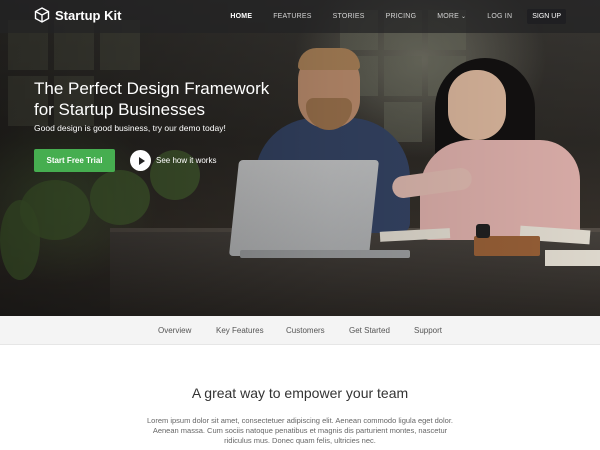 Image resolution: width=600 pixels, height=450 pixels. What do you see at coordinates (120, 109) in the screenshot?
I see `hero-title-line2: for Startup Businesses` at bounding box center [120, 109].